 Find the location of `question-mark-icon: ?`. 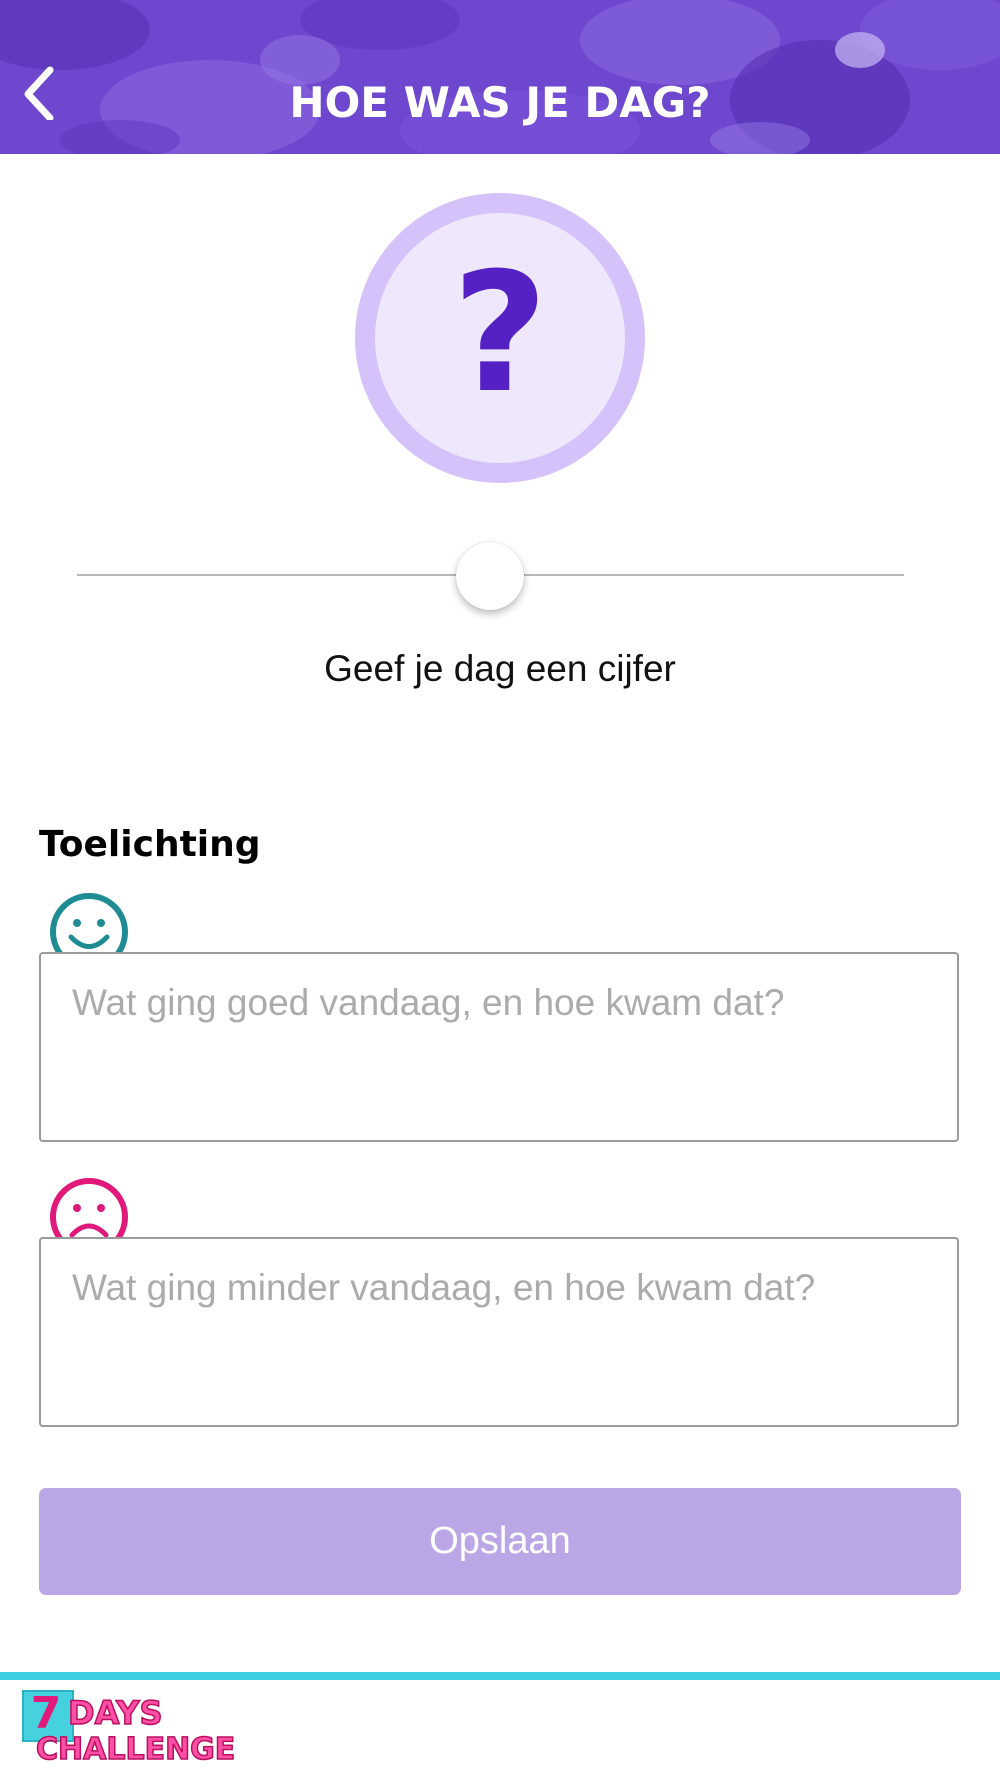

question-mark-icon: ? is located at coordinates (500, 333).